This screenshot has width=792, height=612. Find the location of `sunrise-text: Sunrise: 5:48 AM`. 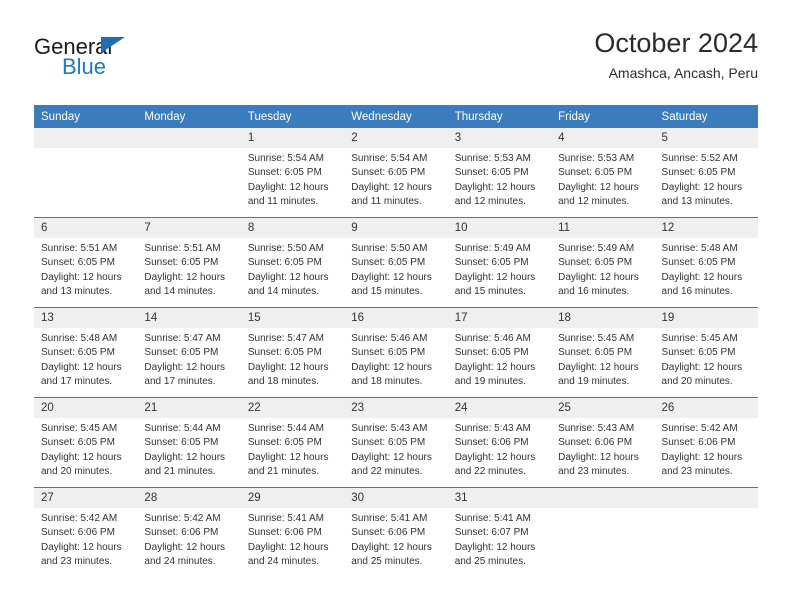

sunrise-text: Sunrise: 5:48 AM is located at coordinates (699, 248).